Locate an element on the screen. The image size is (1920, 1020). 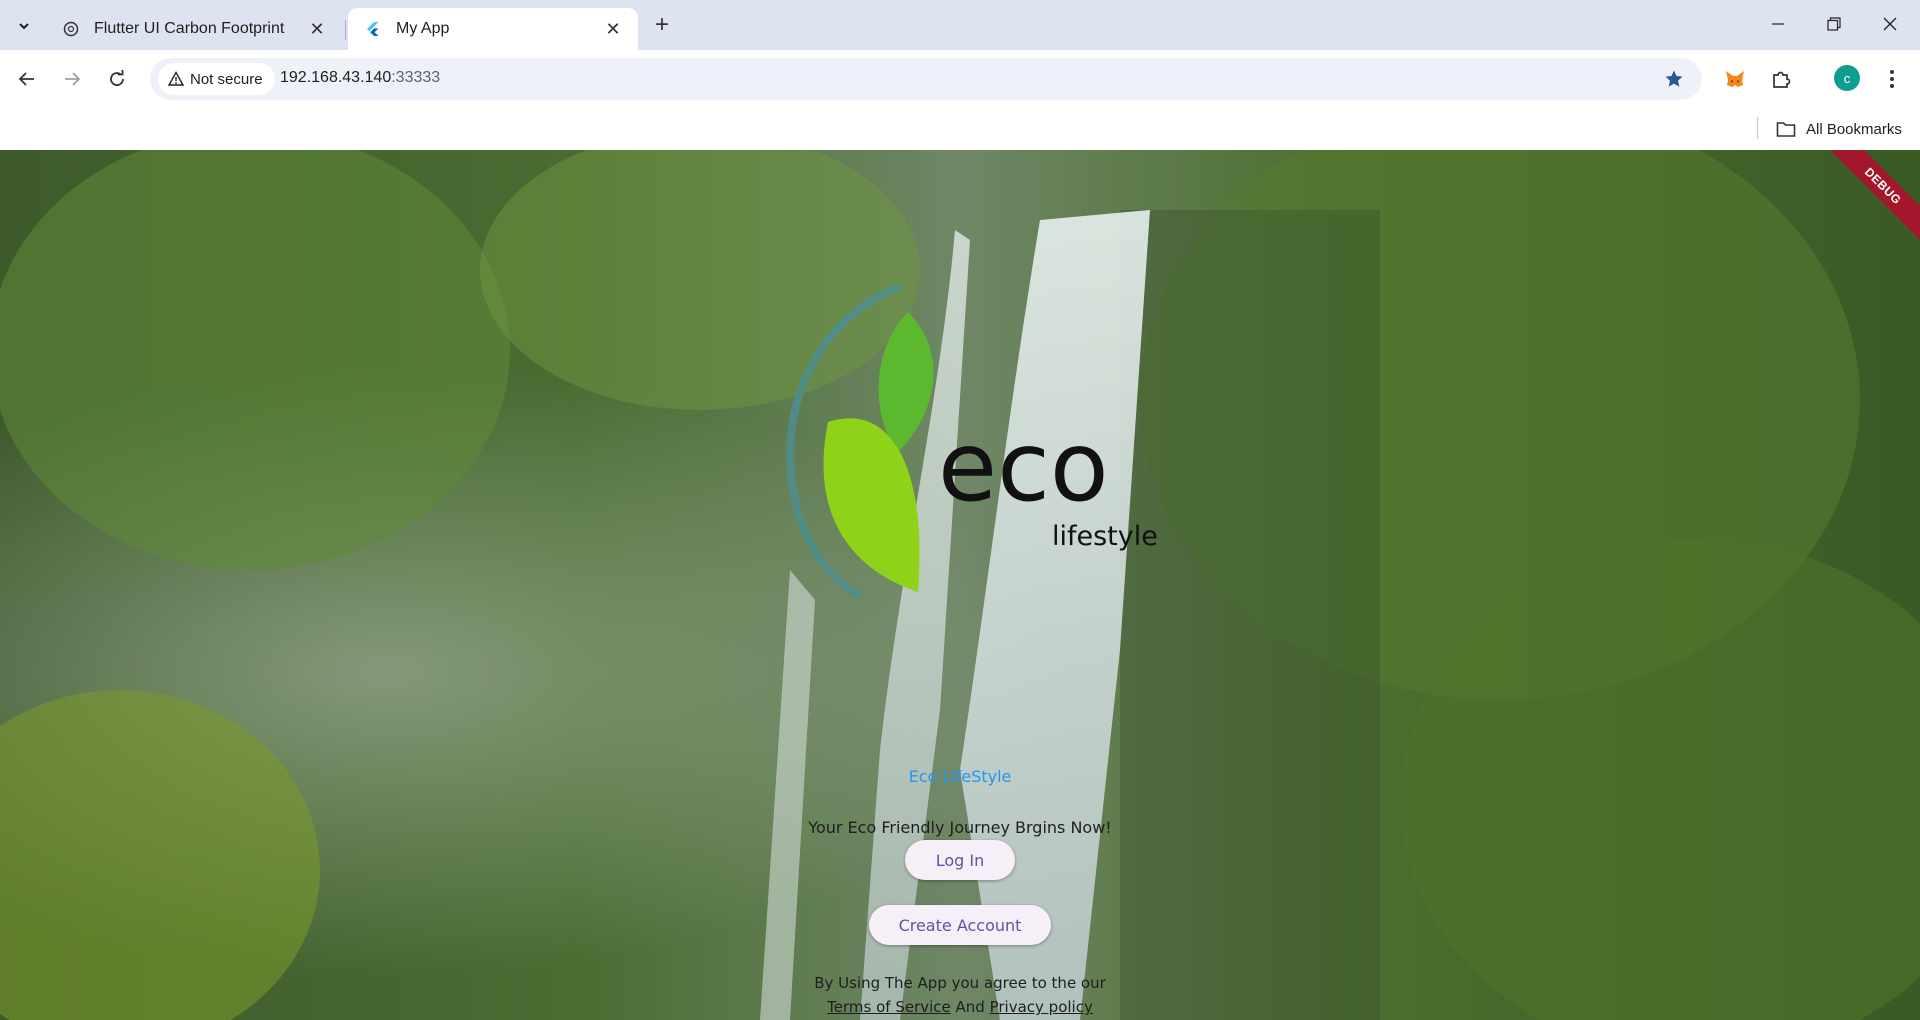
terms-links: Terms of Service And Privacy policy is located at coordinates (960, 1007).